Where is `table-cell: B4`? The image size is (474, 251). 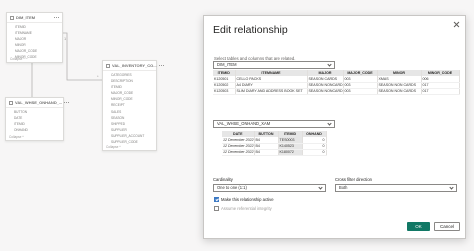
table-cell: B4 is located at coordinates (266, 152).